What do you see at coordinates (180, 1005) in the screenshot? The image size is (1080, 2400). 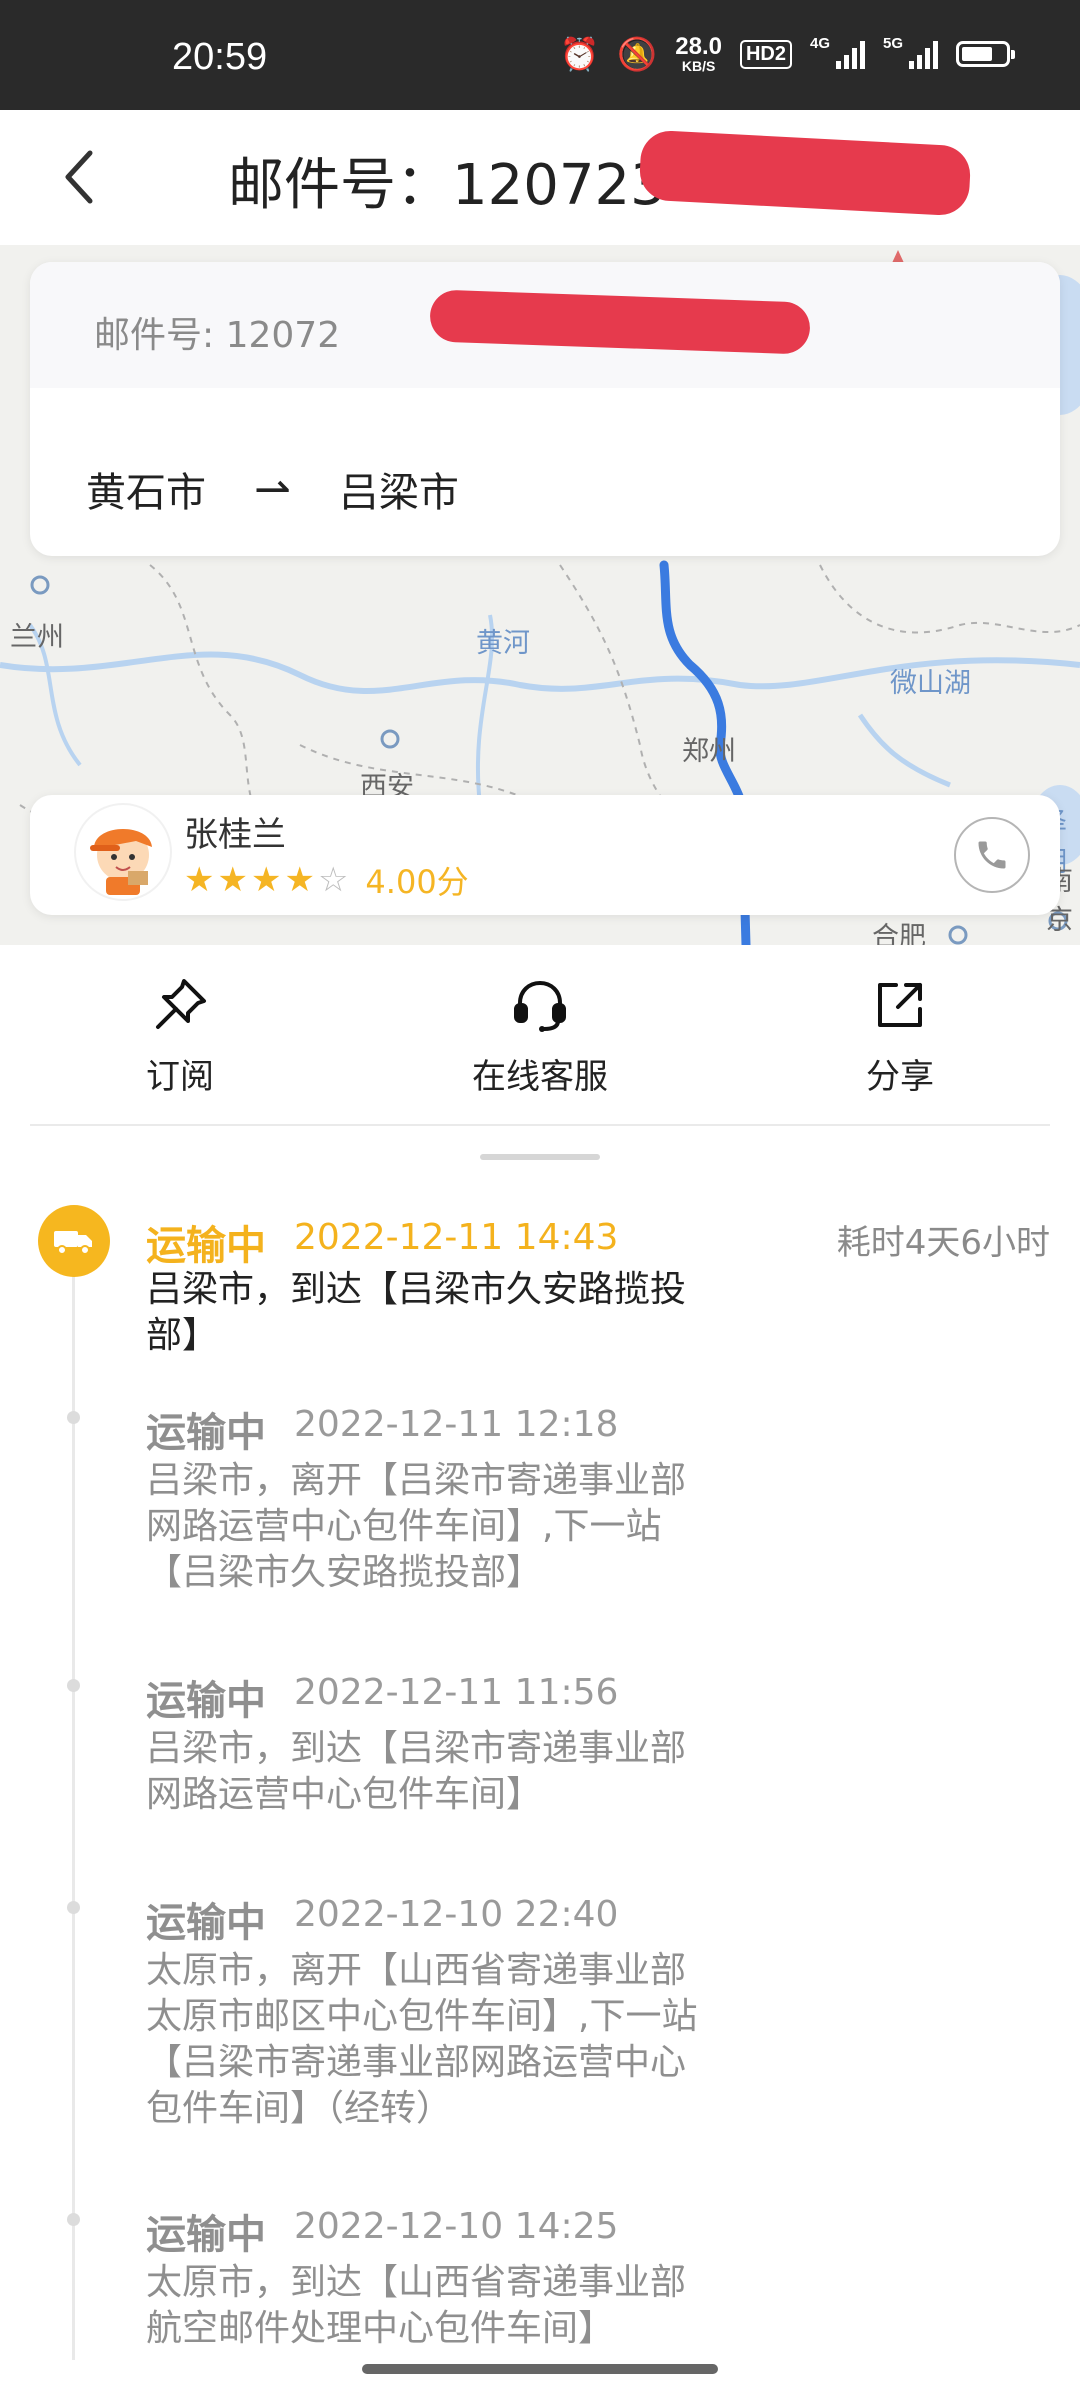 I see `pin-icon` at bounding box center [180, 1005].